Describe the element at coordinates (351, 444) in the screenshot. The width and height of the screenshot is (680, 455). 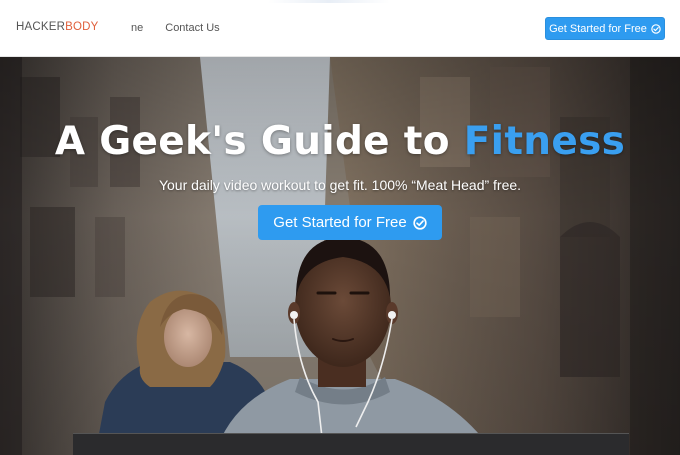
I see `bottom-panel-edge` at that location.